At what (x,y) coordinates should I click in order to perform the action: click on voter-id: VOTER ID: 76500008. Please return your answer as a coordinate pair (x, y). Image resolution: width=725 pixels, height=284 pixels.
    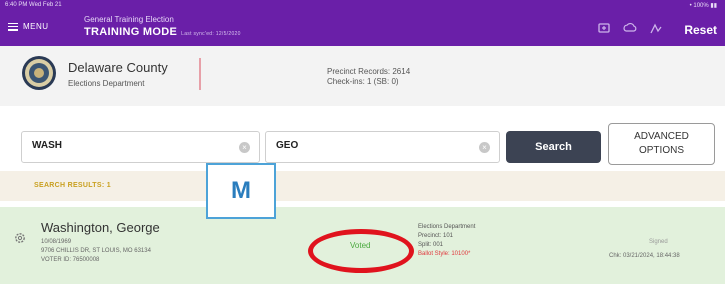
    Looking at the image, I should click on (70, 260).